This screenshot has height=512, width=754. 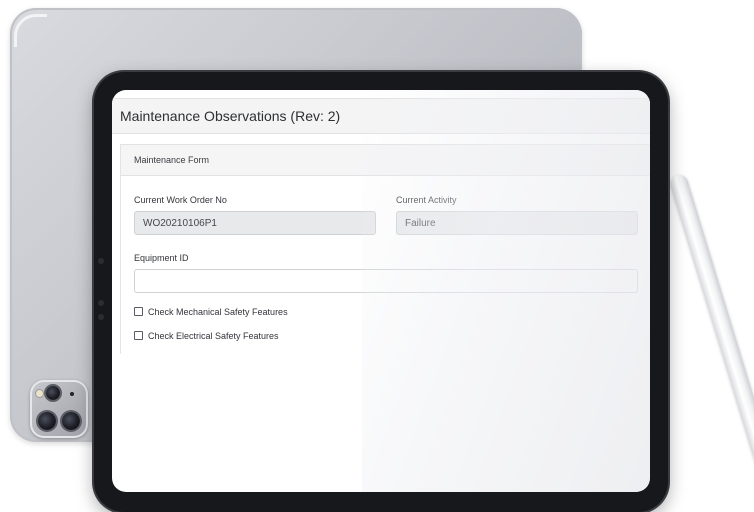 I want to click on electrical-safety-checkbox-row: Check Electrical Safety Features, so click(x=206, y=336).